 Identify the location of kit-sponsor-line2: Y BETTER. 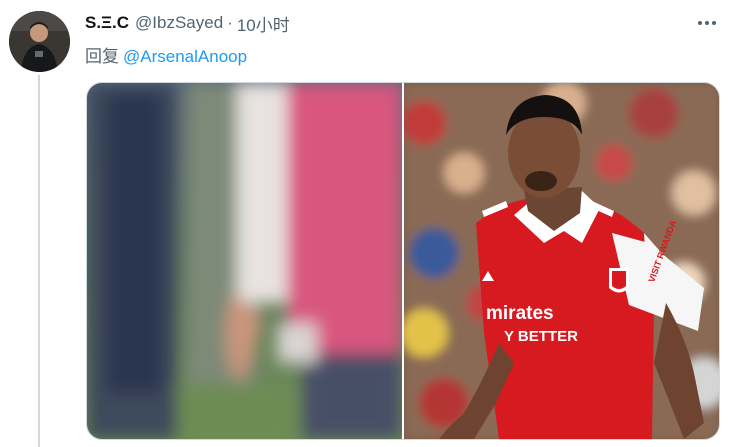
(541, 336).